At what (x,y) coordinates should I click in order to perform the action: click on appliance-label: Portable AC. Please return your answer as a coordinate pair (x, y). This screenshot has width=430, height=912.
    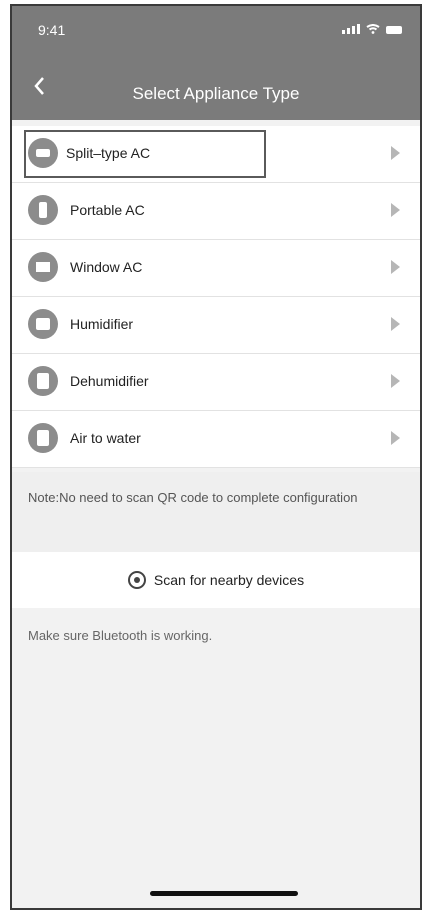
    Looking at the image, I should click on (107, 210).